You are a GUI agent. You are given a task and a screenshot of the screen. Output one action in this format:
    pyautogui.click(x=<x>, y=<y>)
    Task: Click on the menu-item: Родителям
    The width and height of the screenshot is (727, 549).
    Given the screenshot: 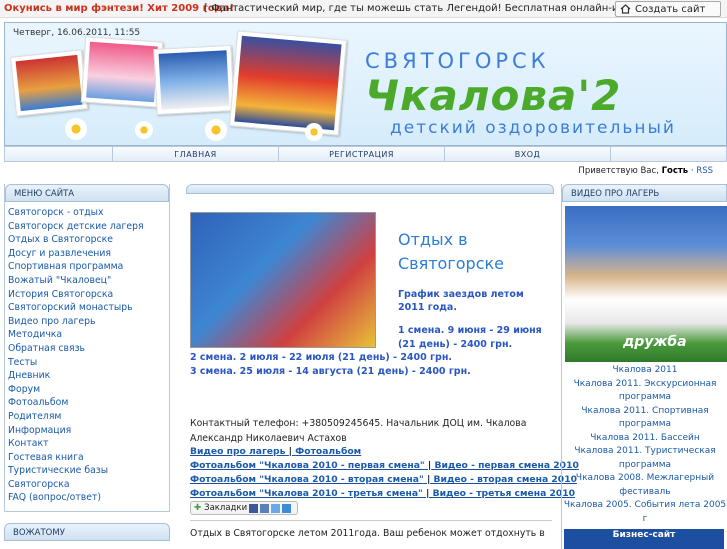 What is the action you would take?
    pyautogui.click(x=88, y=417)
    